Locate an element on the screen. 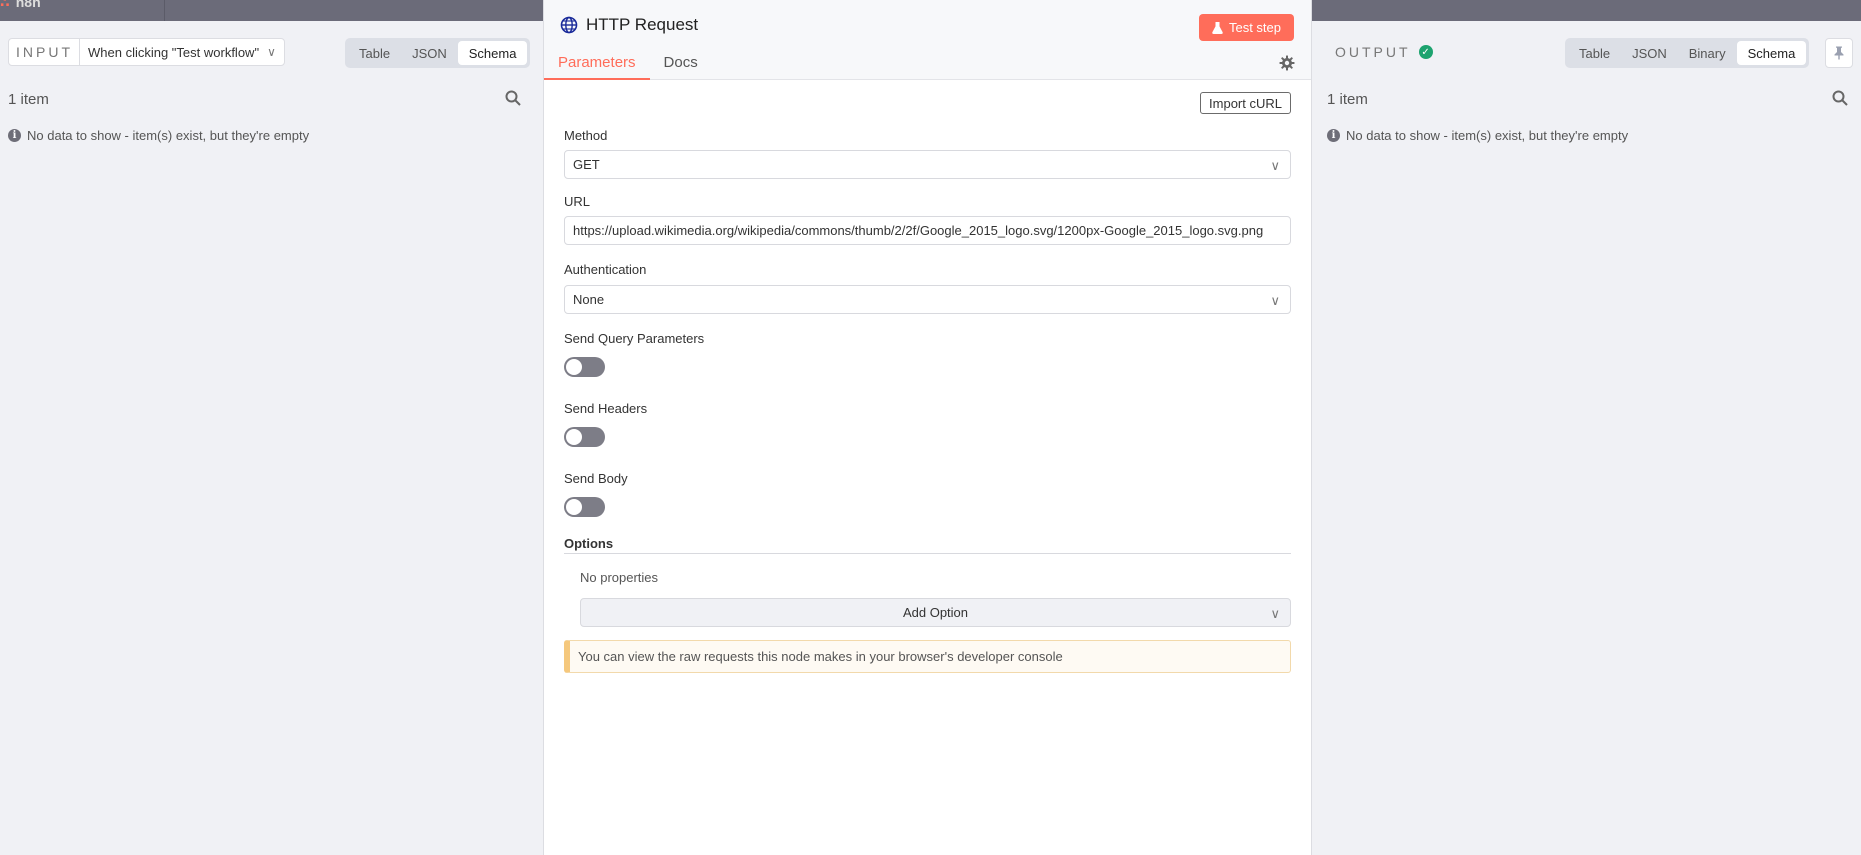 The image size is (1861, 855). input-item-count: 1 item is located at coordinates (28, 99).